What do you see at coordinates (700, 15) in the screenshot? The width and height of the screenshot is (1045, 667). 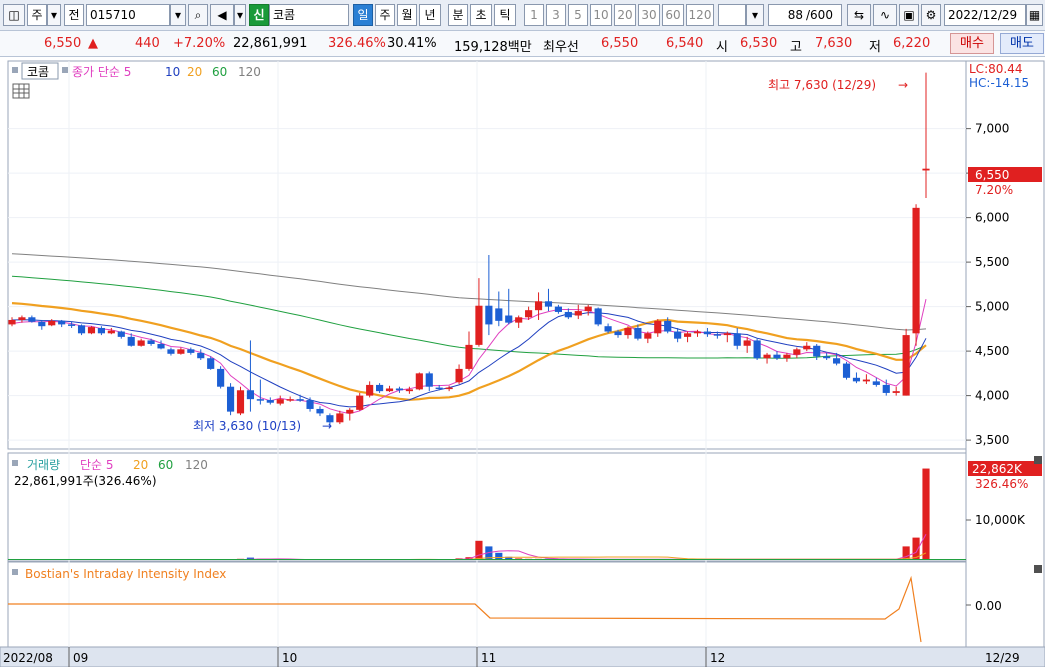 I see `interval-120: 120` at bounding box center [700, 15].